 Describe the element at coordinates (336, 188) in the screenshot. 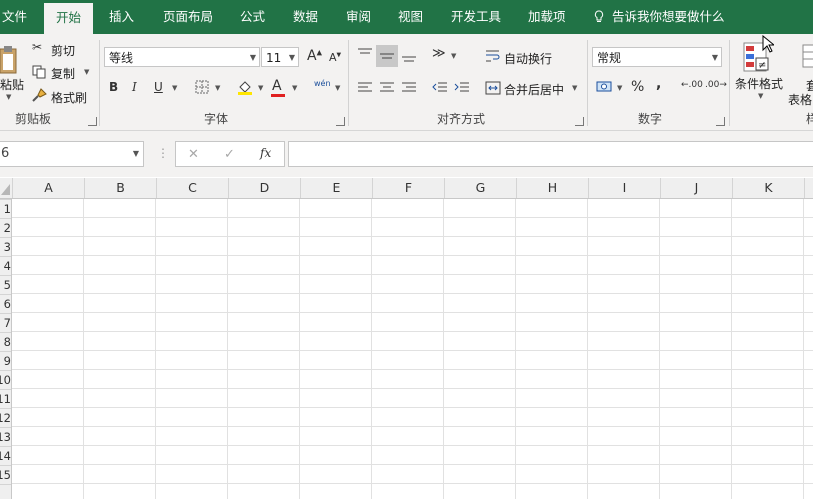

I see `column-header-e: E` at that location.